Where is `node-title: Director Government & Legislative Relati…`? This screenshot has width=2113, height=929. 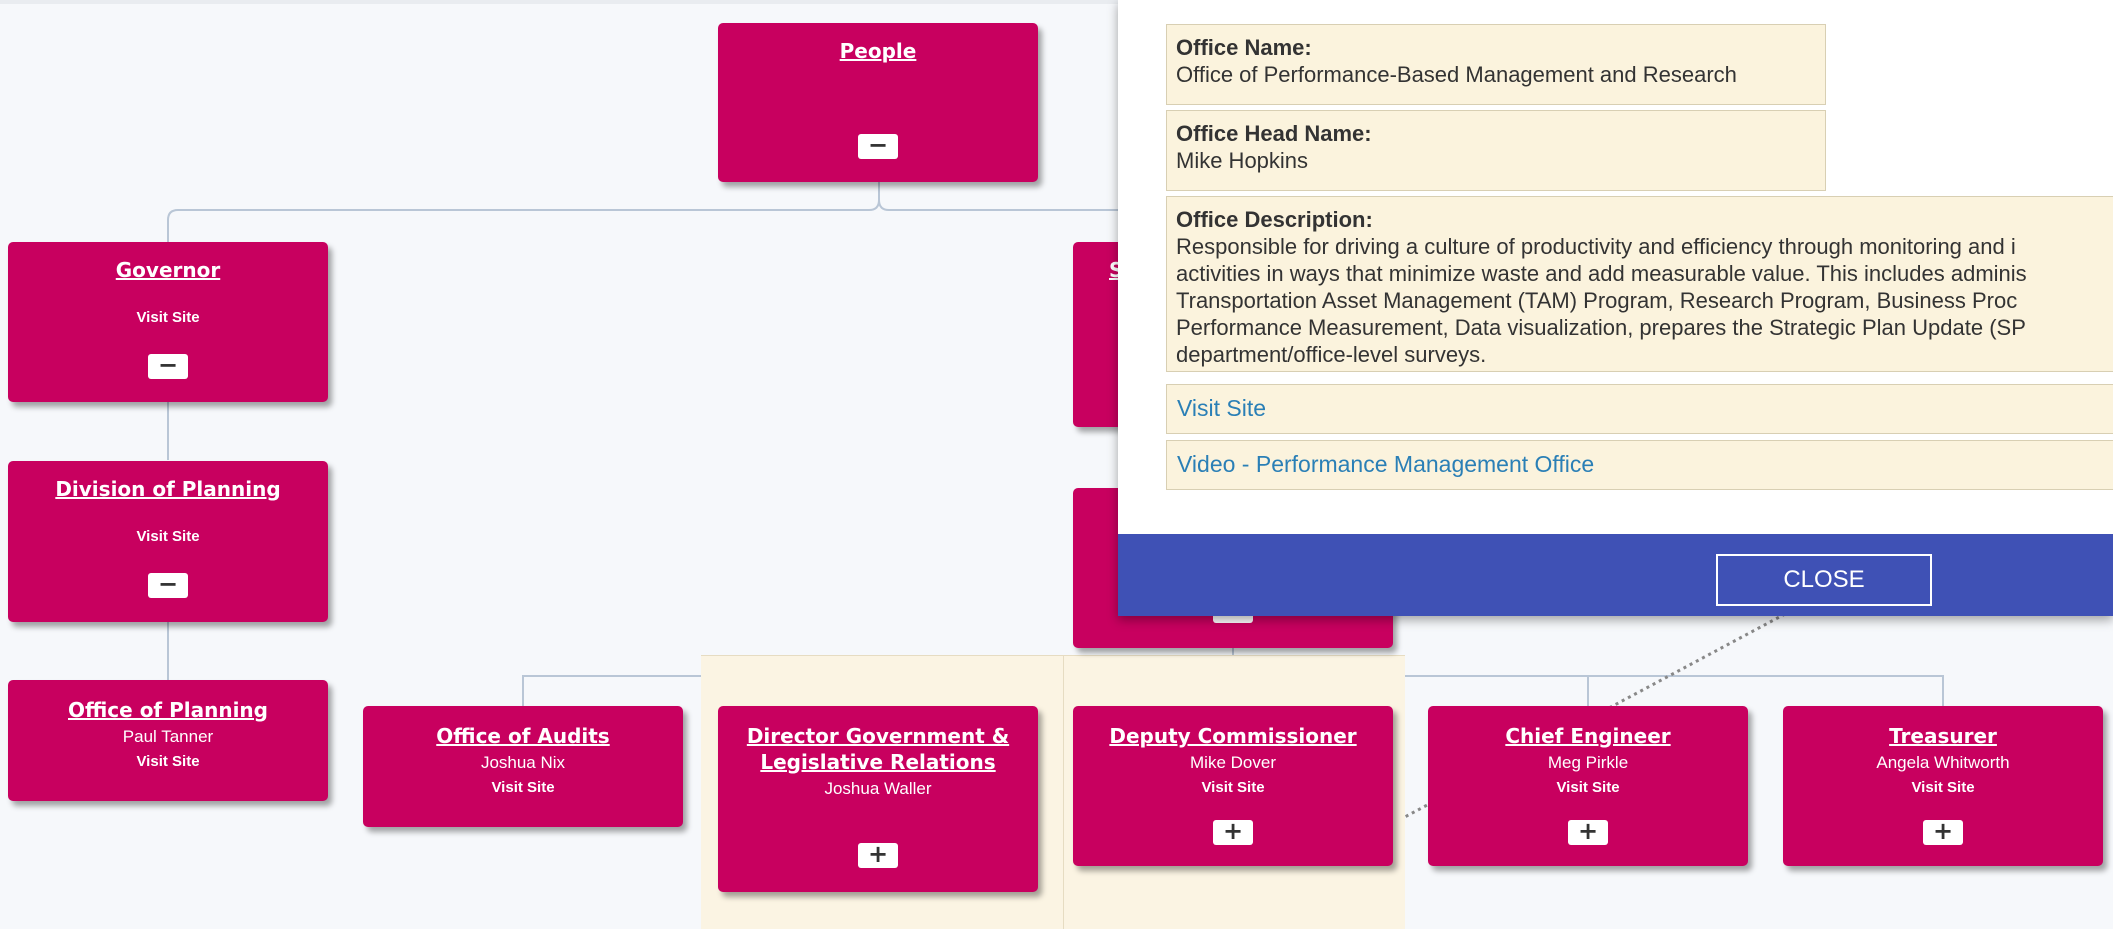
node-title: Director Government & Legislative Relati… is located at coordinates (878, 749).